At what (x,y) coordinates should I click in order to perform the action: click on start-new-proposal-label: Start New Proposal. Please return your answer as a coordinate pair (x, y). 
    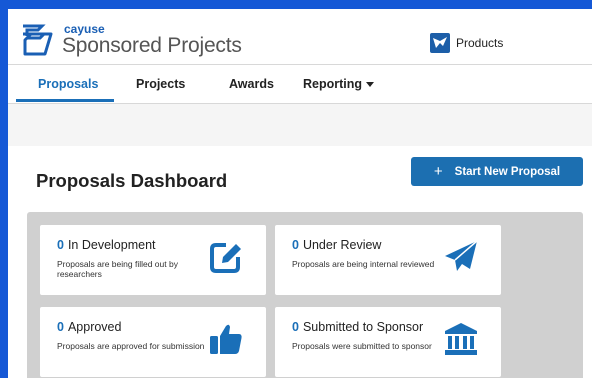
    Looking at the image, I should click on (507, 171).